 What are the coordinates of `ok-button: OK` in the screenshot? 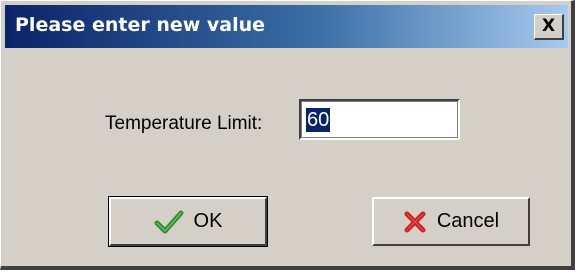 It's located at (188, 221).